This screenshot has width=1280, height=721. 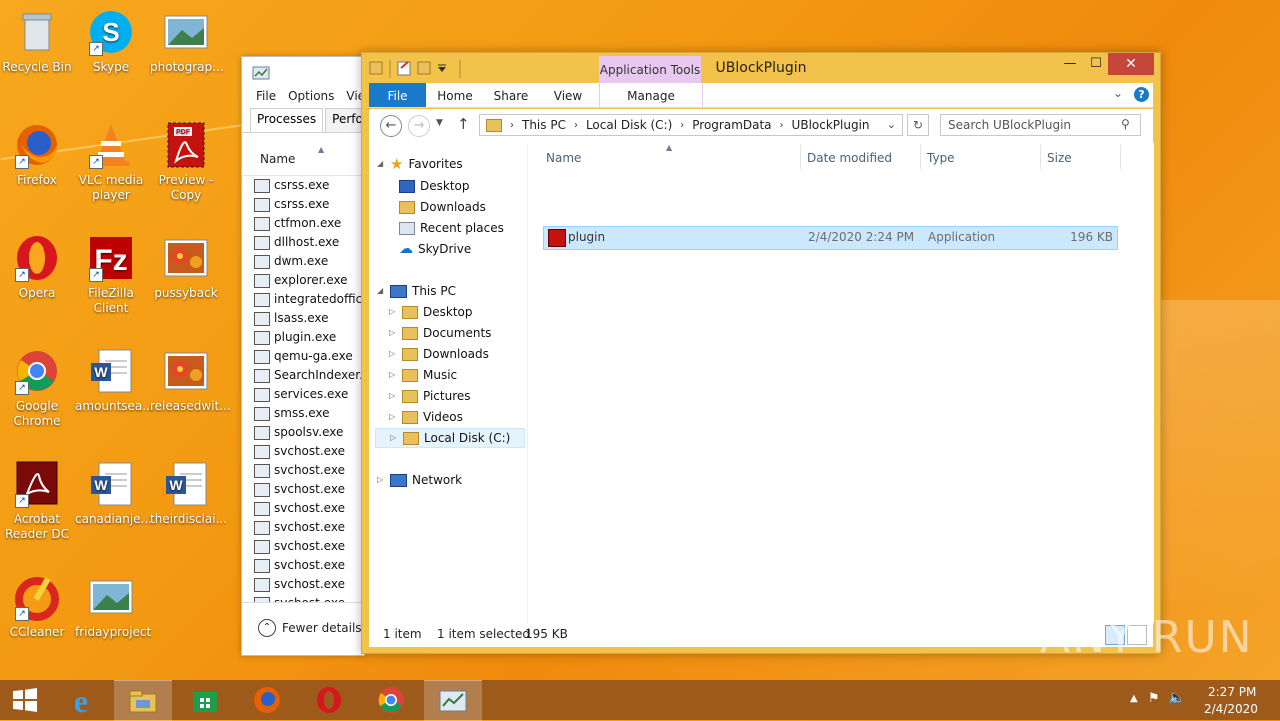 What do you see at coordinates (439, 354) in the screenshot?
I see `nav-pc-item: ▷ Downloads` at bounding box center [439, 354].